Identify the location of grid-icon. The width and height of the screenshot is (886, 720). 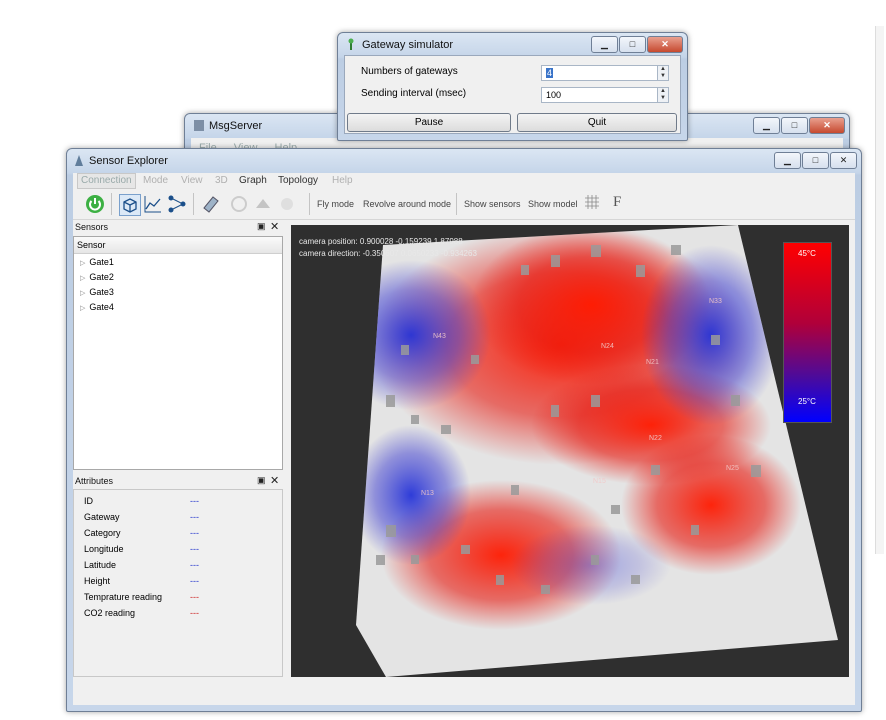
(592, 202).